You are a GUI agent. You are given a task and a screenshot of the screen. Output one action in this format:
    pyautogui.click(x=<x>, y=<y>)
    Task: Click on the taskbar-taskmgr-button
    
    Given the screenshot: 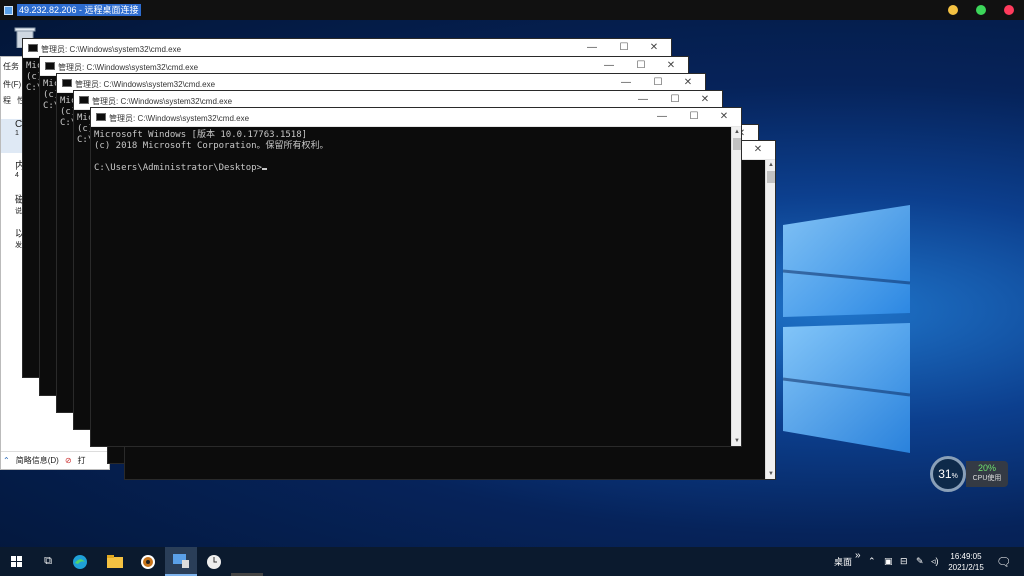 What is the action you would take?
    pyautogui.click(x=214, y=561)
    